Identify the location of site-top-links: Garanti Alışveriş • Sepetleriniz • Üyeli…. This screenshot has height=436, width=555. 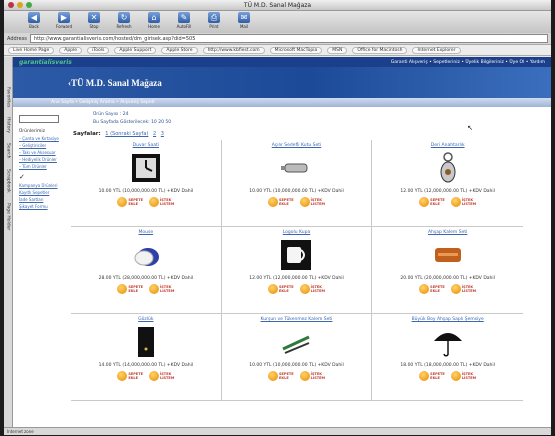
(468, 62).